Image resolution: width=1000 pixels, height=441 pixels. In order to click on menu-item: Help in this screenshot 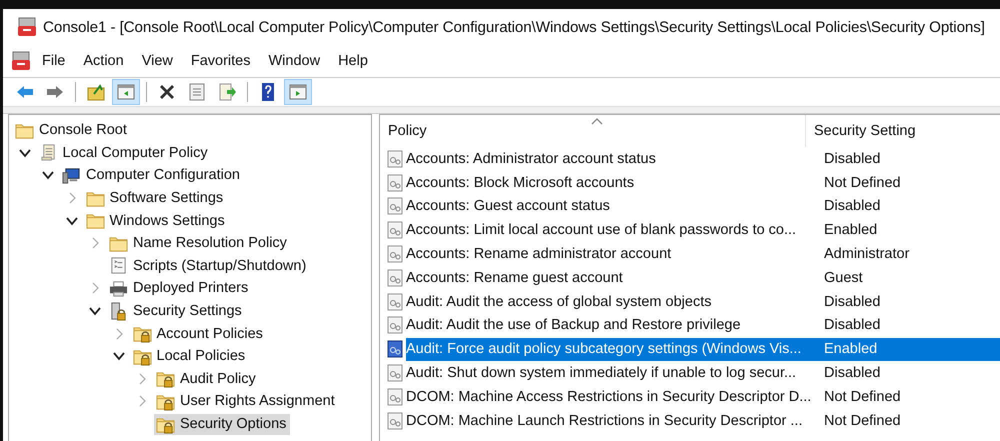, I will do `click(353, 61)`.